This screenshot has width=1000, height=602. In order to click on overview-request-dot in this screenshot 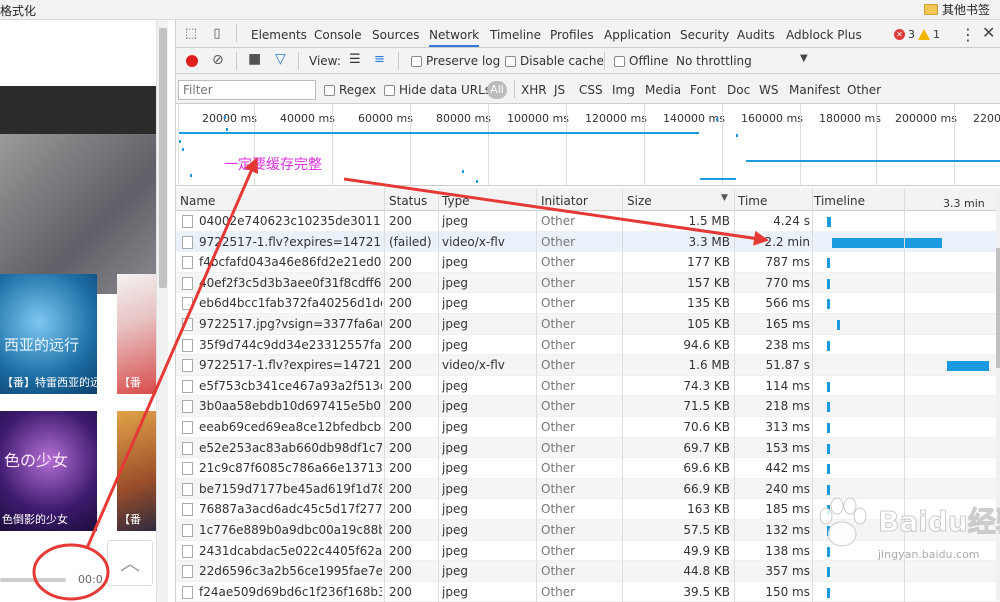, I will do `click(463, 171)`.